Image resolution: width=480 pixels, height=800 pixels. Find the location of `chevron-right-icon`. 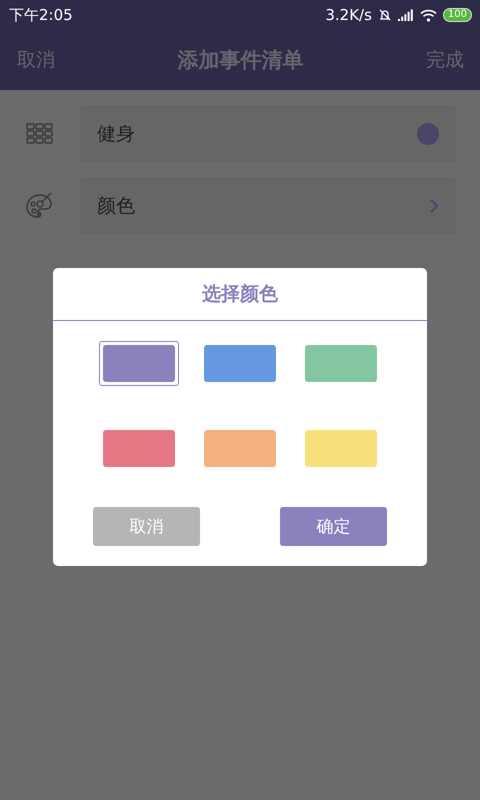

chevron-right-icon is located at coordinates (434, 206).